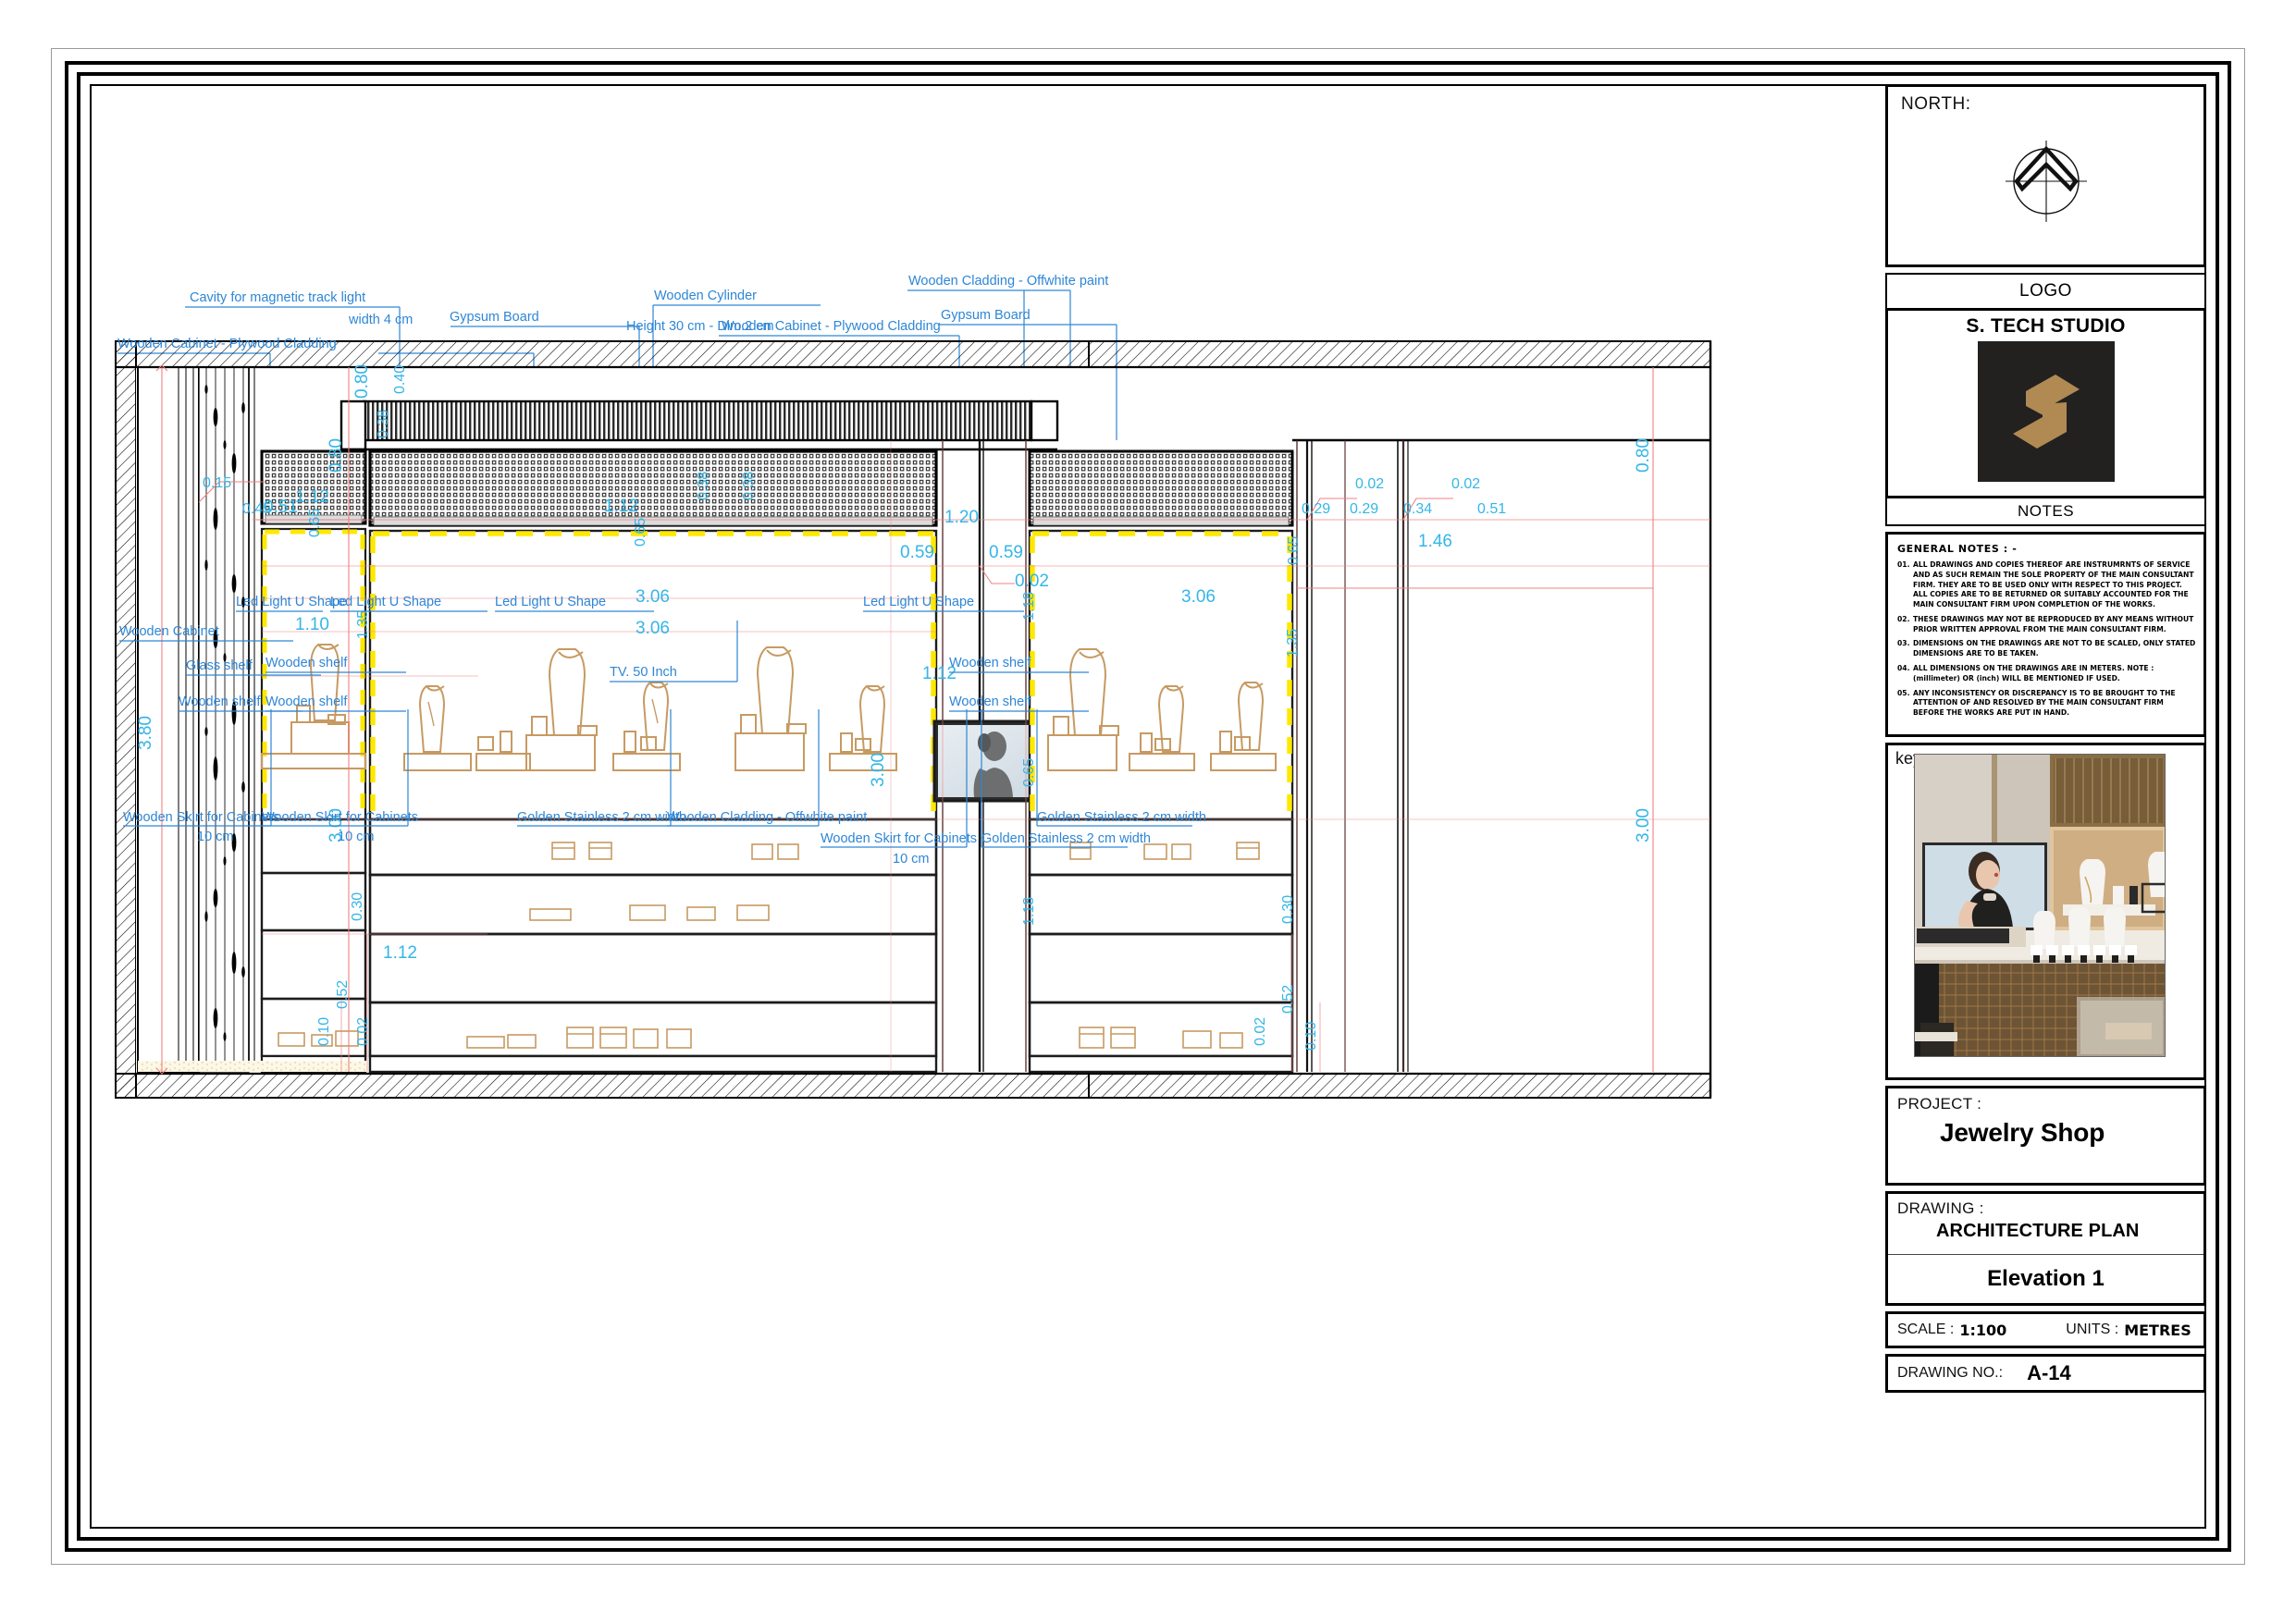 The image size is (2296, 1623). Describe the element at coordinates (343, 994) in the screenshot. I see `dim-left-052: 0.52` at that location.